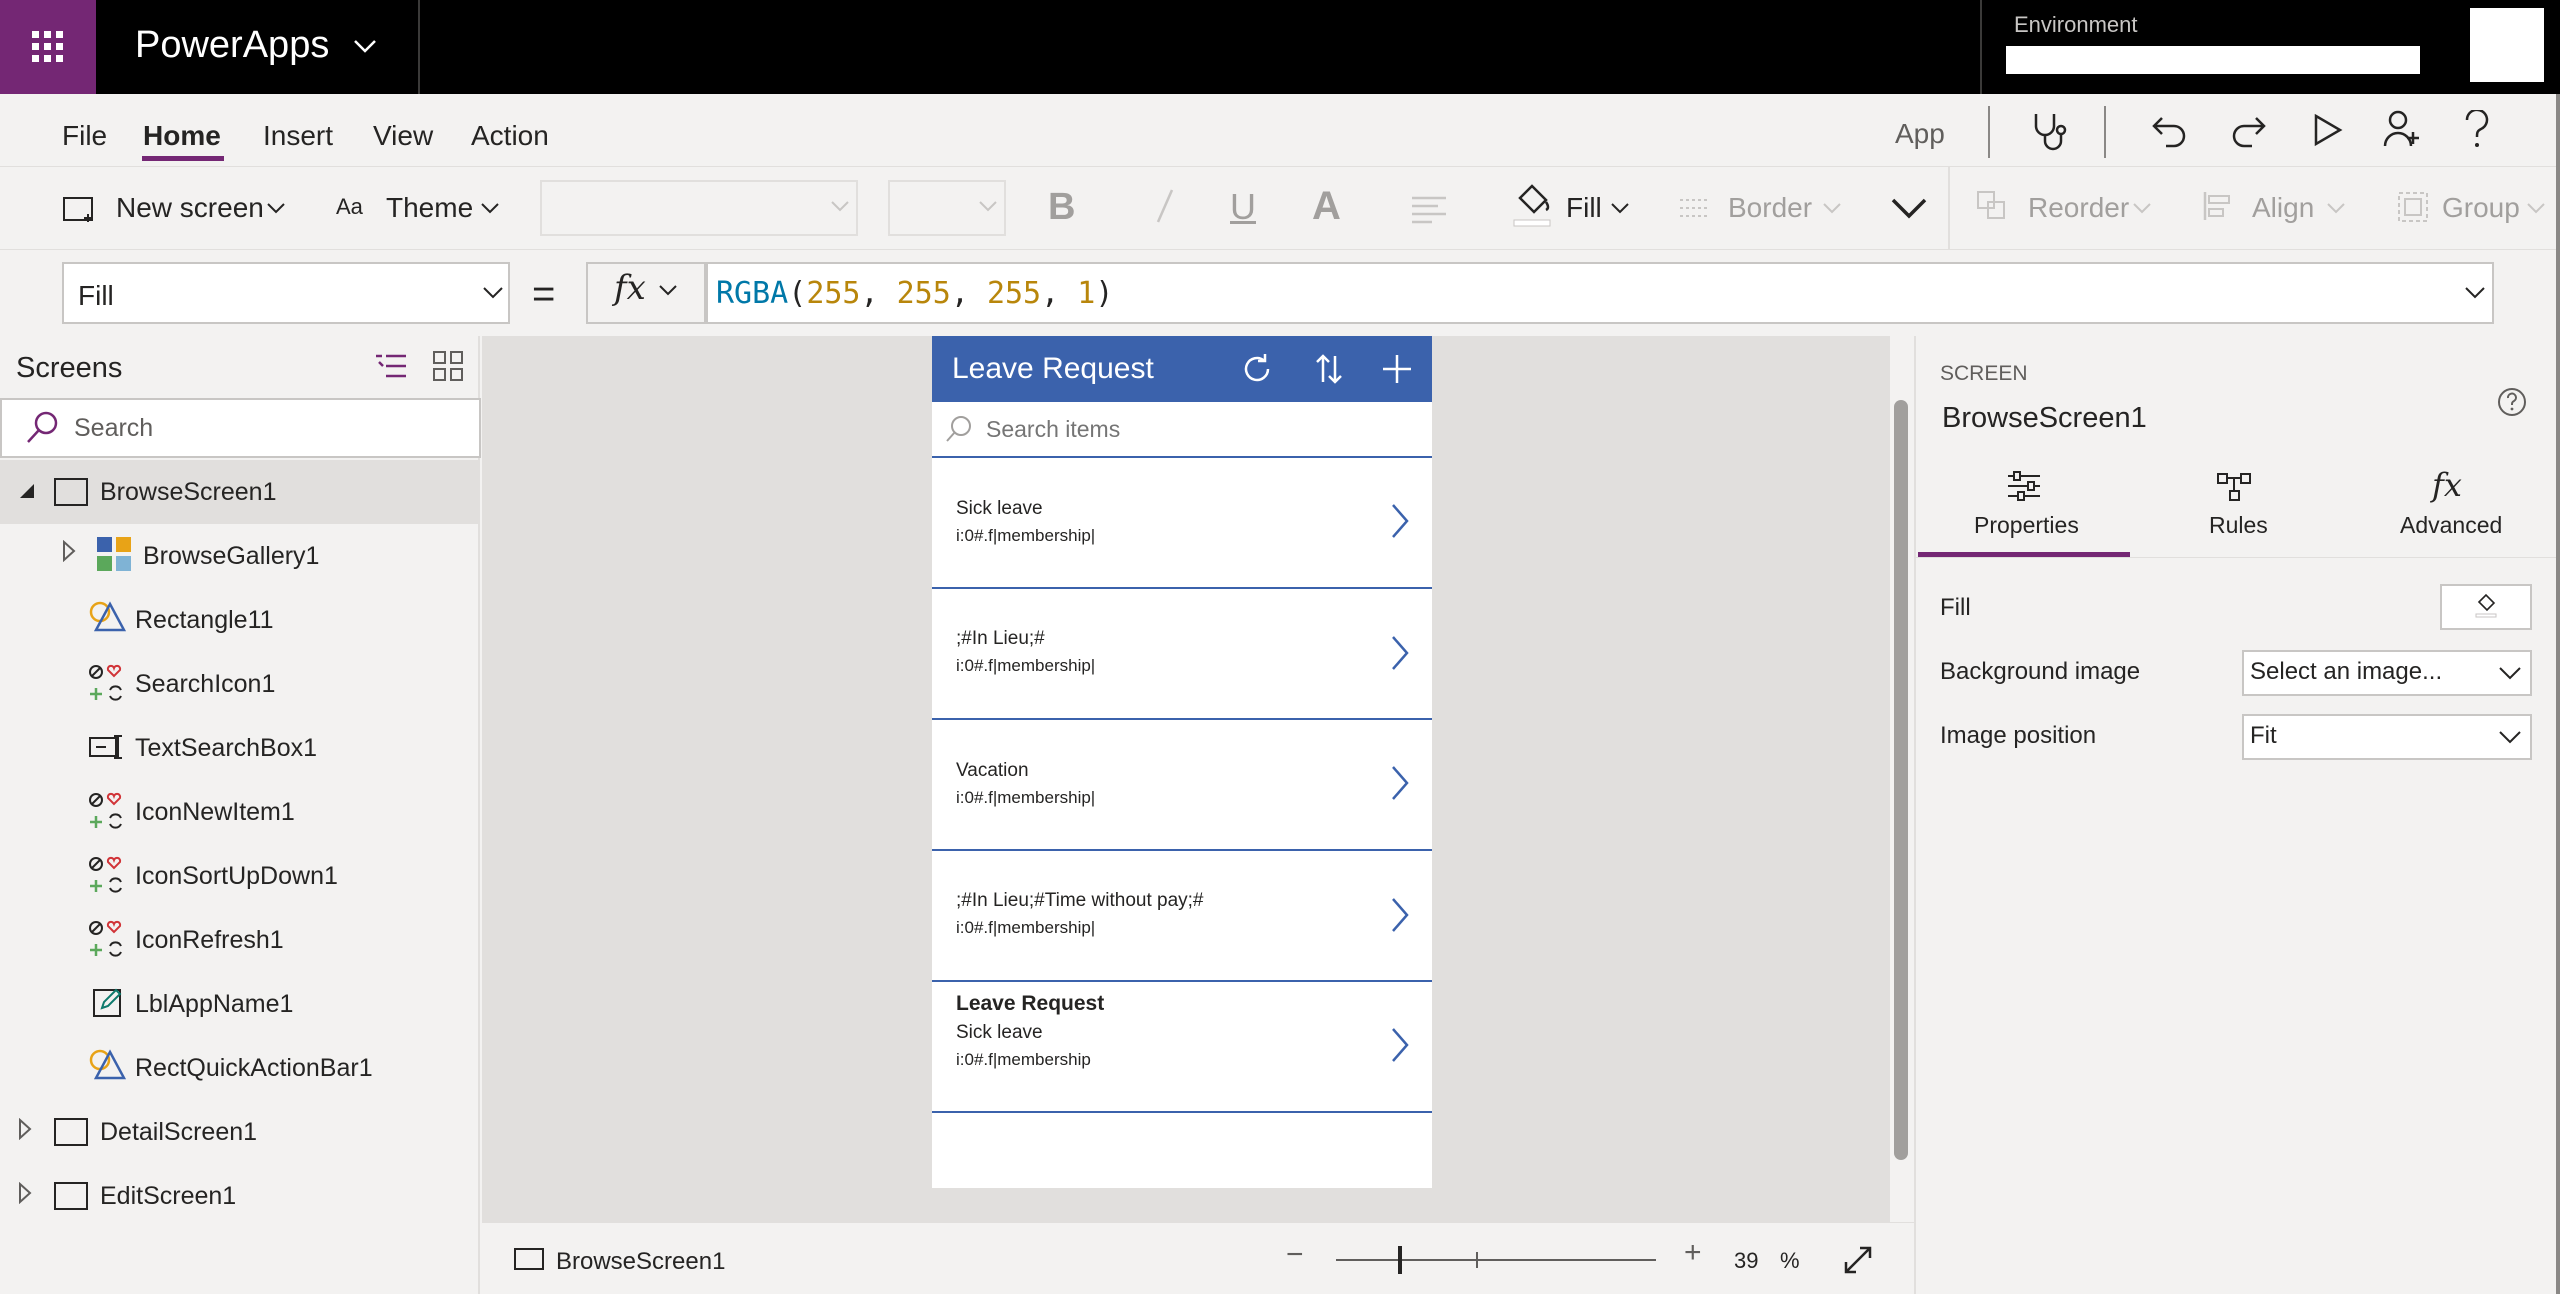  I want to click on stethoscope-icon, so click(2048, 132).